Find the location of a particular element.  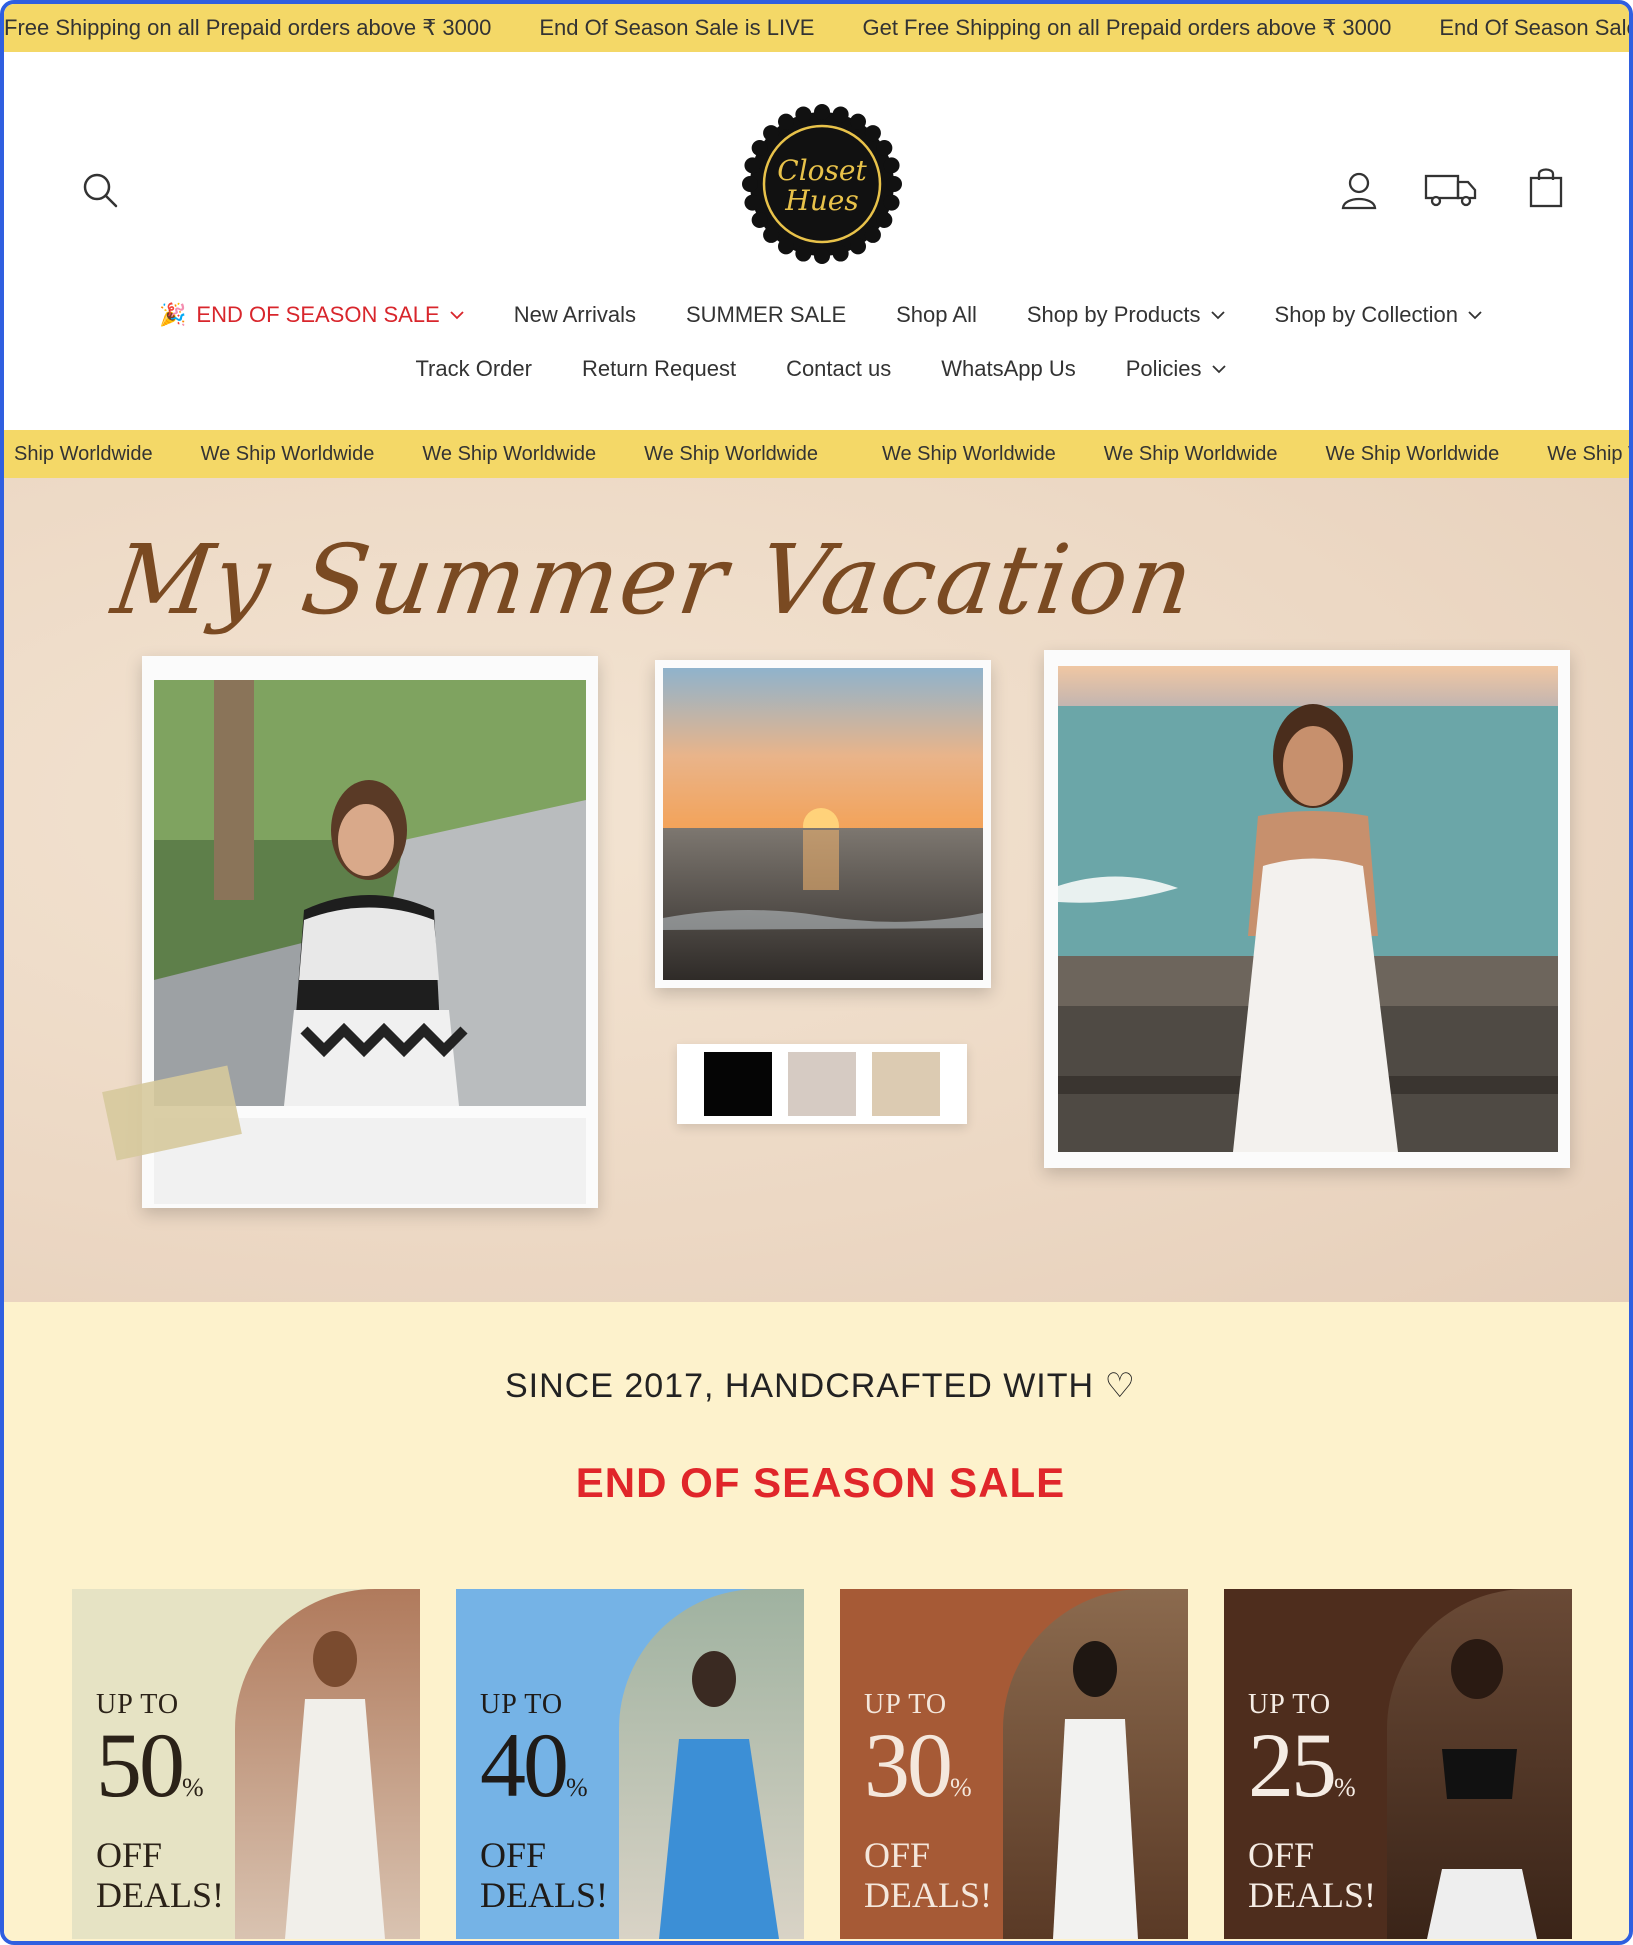

brand-tagline: SINCE 2017, HANDCRAFTED WITH ♡ is located at coordinates (820, 1386).